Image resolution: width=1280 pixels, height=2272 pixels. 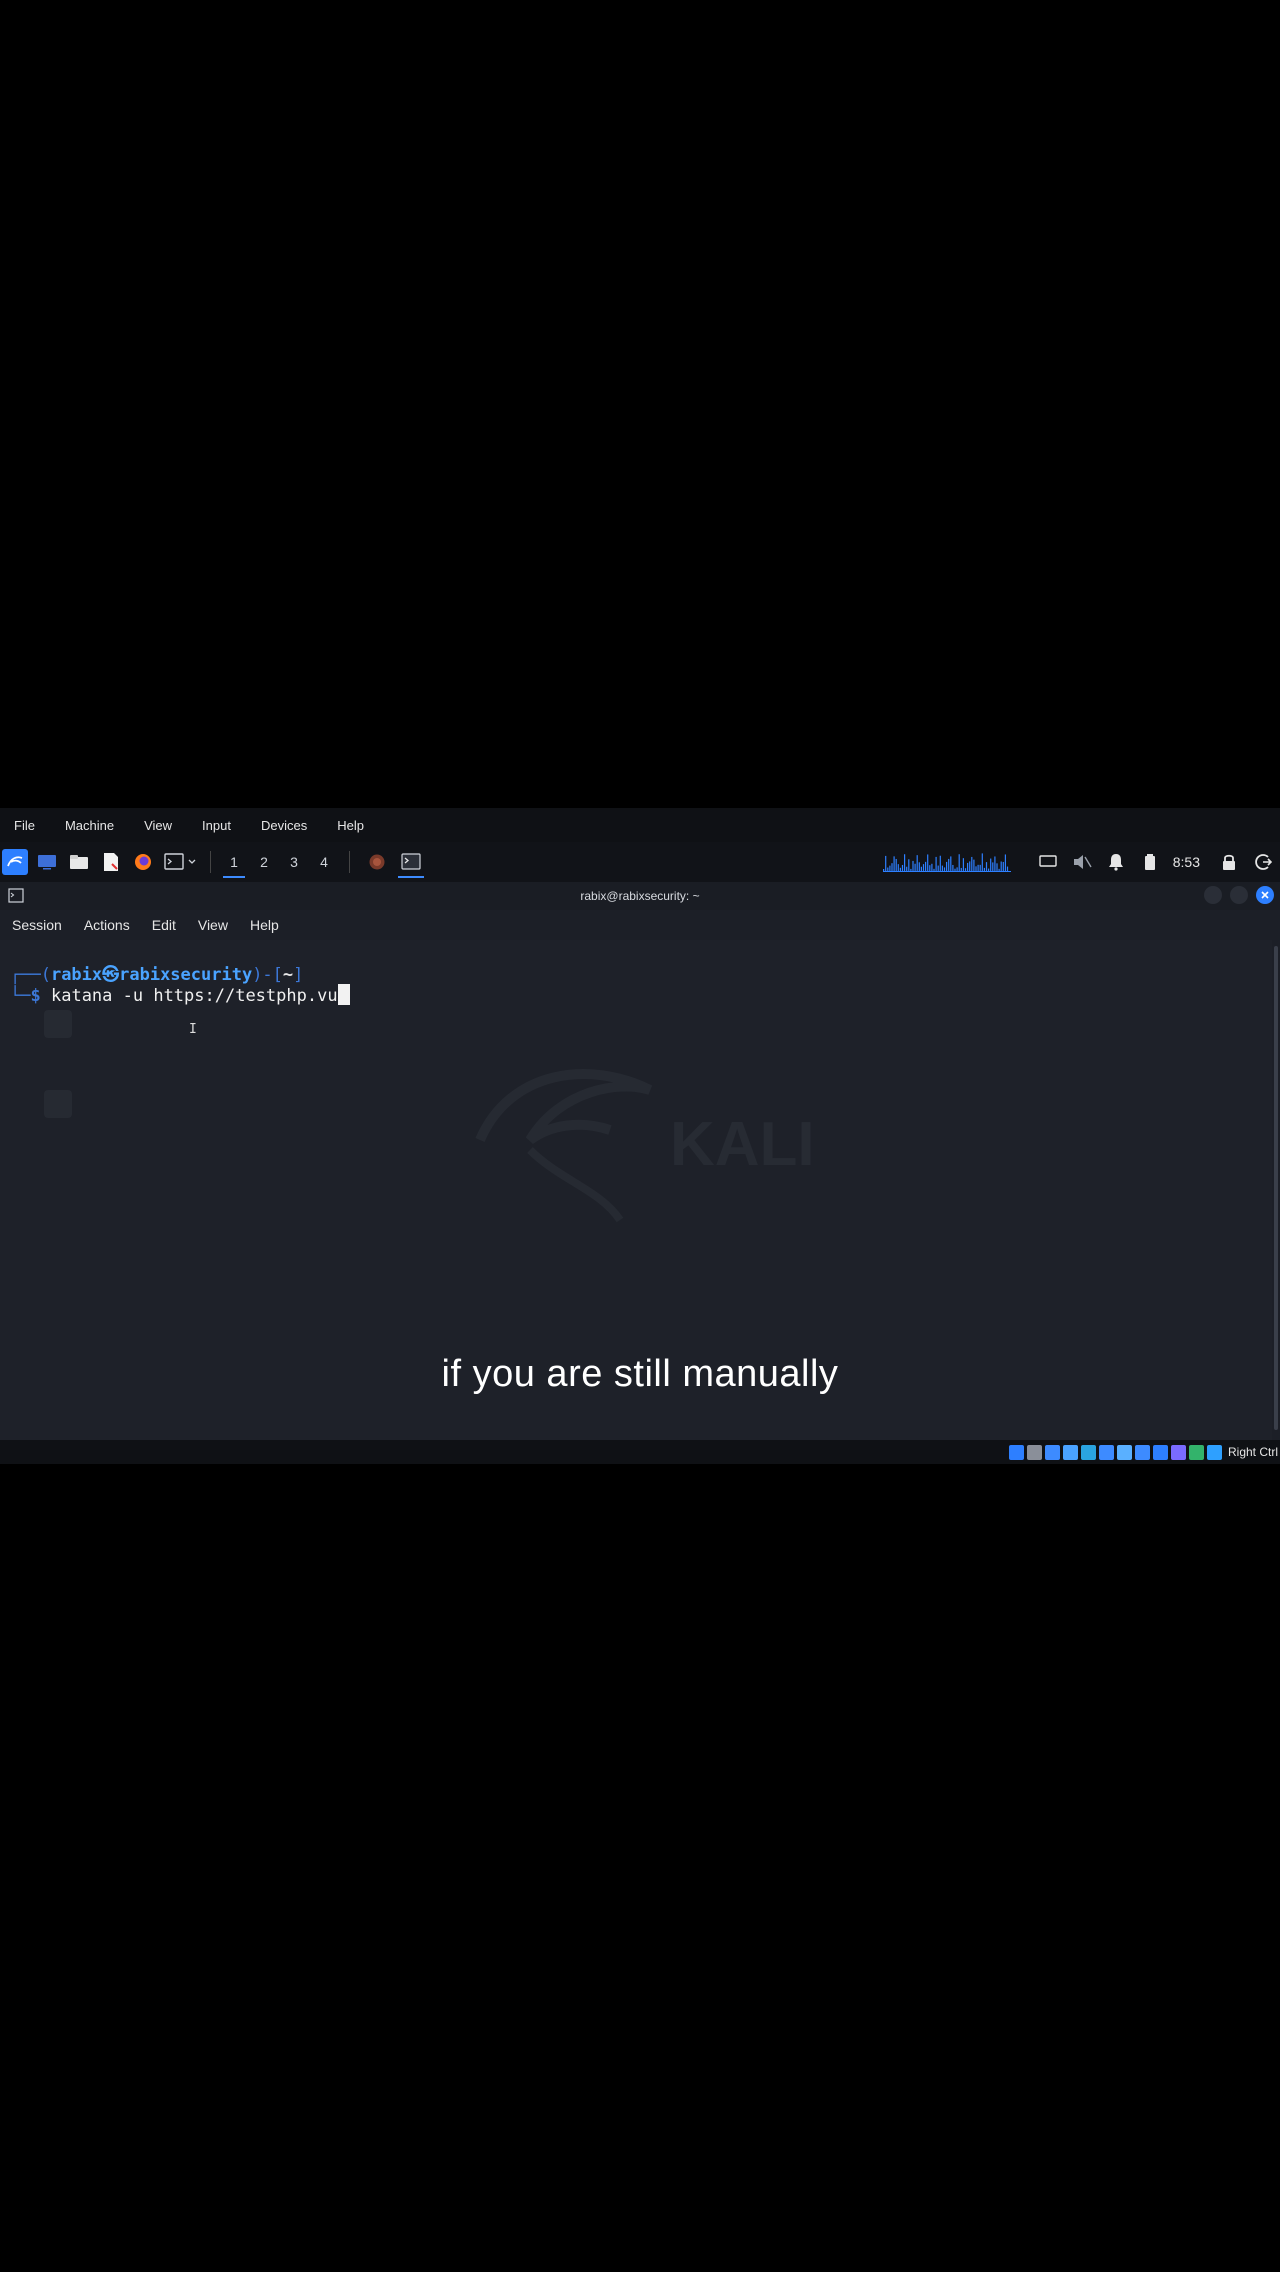 What do you see at coordinates (234, 862) in the screenshot?
I see `workspace-1: 1` at bounding box center [234, 862].